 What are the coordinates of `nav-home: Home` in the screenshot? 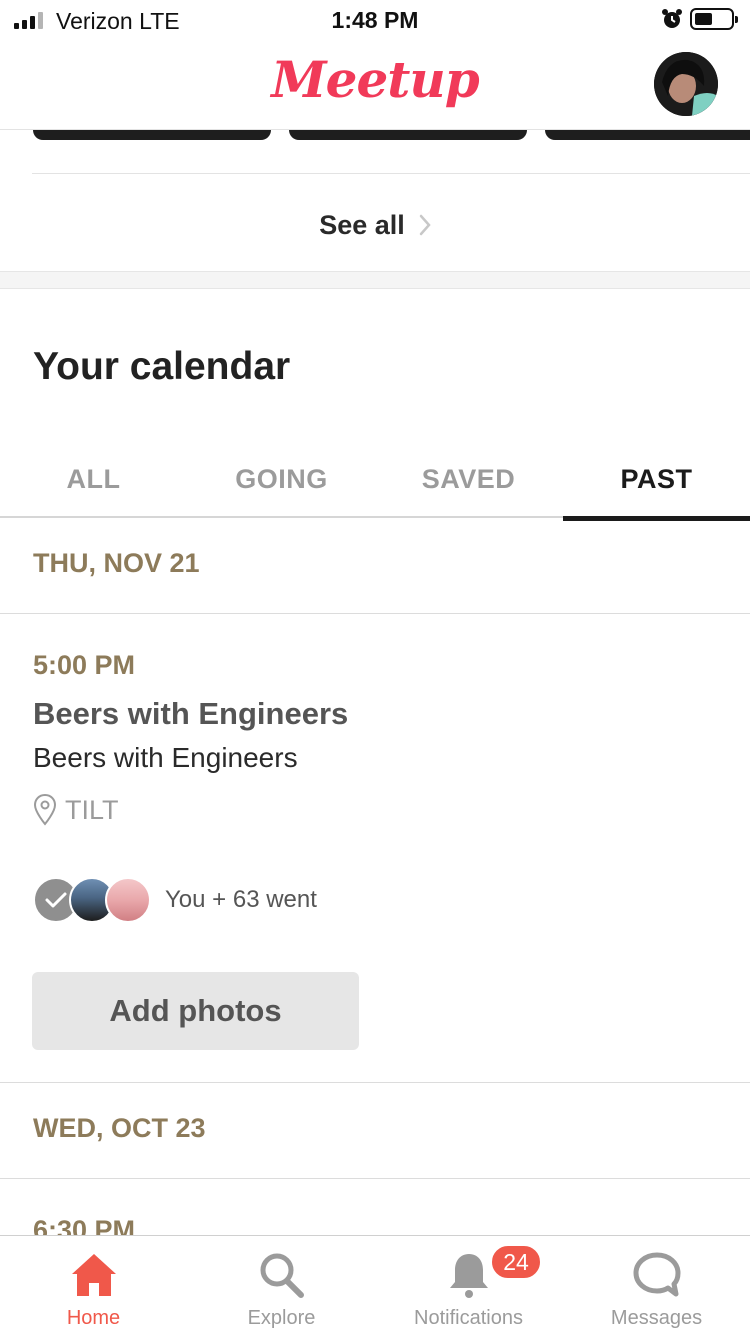 It's located at (93, 1285).